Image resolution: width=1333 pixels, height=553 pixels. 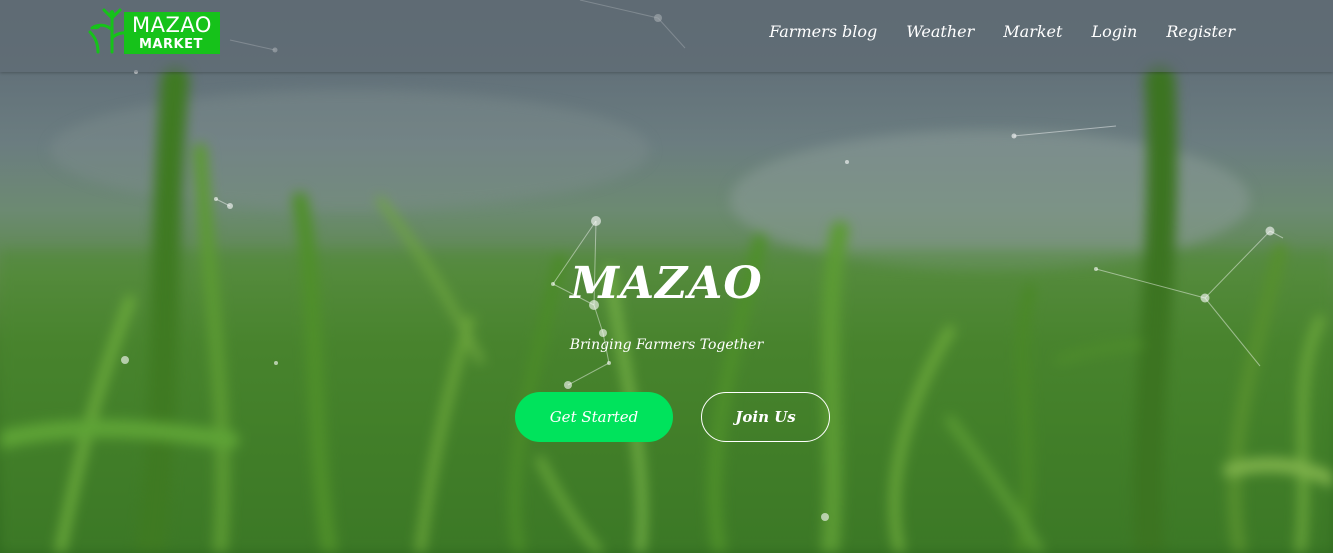 I want to click on nav-link-weather: Weather, so click(x=940, y=32).